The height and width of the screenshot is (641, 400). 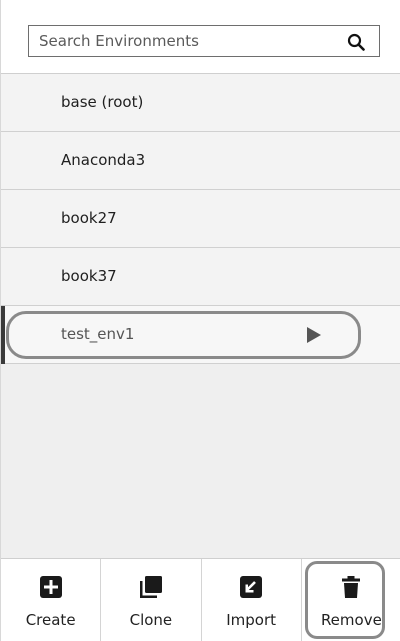 I want to click on import-icon, so click(x=251, y=587).